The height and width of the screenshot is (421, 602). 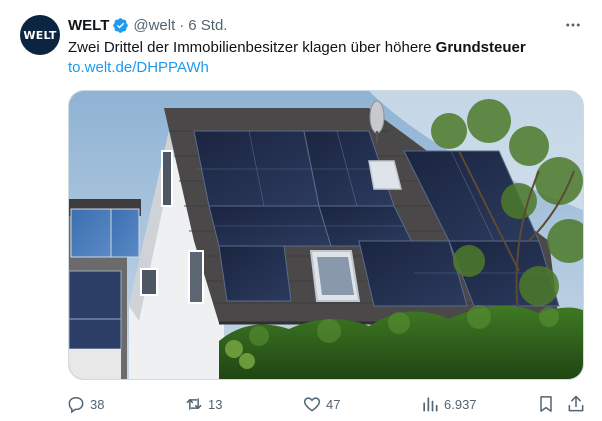 I want to click on like-count: 47, so click(x=333, y=404).